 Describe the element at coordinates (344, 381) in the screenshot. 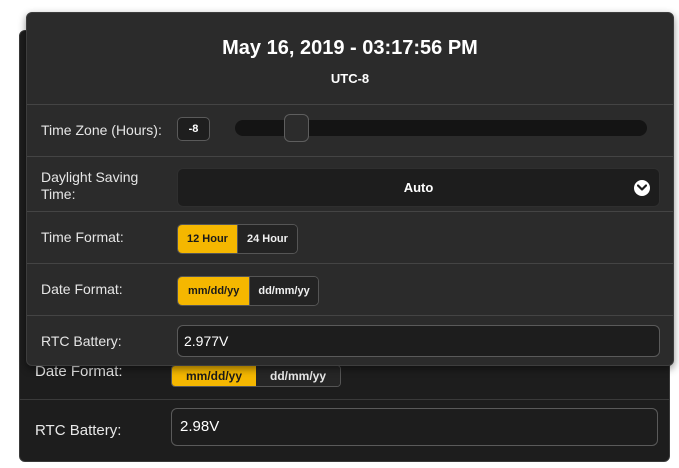

I see `background-date-format-row: Date Format: mm/dd/yy dd/mm/yy` at that location.